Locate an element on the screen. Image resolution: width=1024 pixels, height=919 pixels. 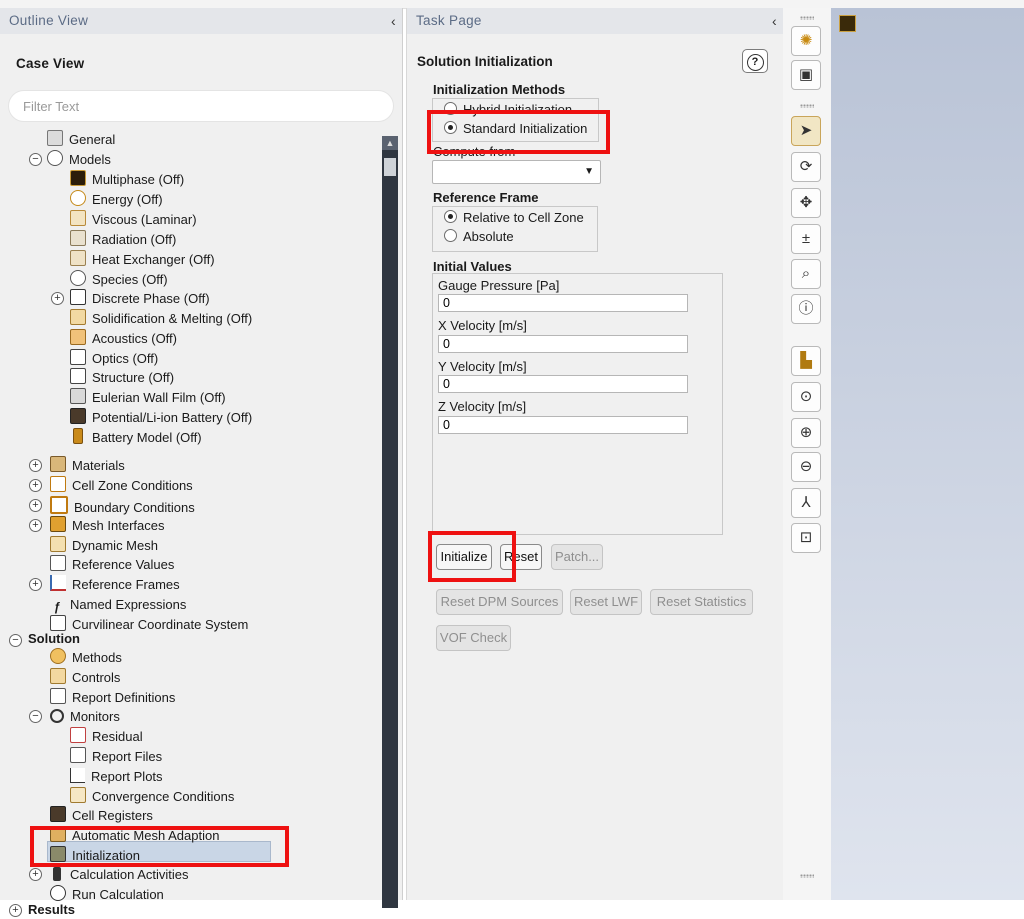
tree-item-methods: Methods is located at coordinates (86, 658).